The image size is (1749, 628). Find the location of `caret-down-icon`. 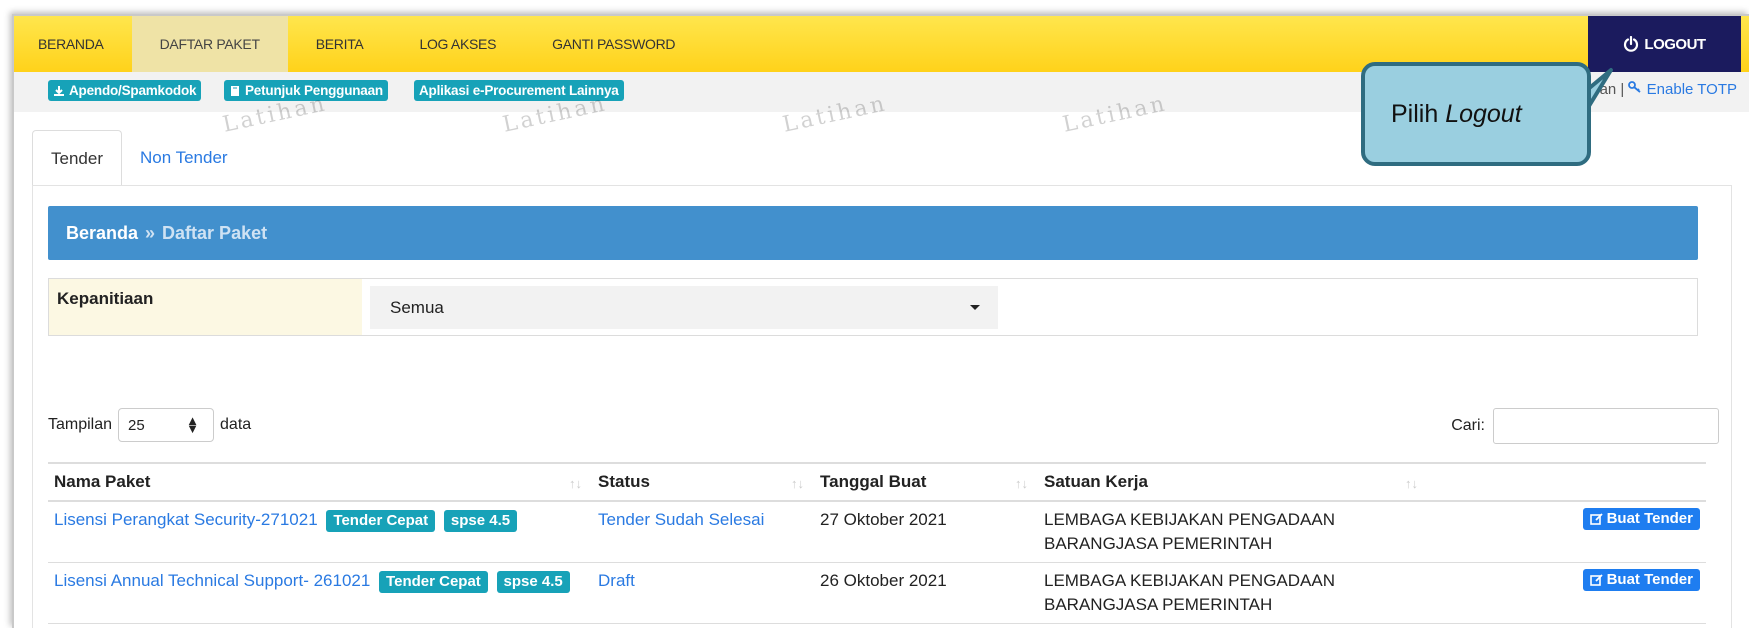

caret-down-icon is located at coordinates (975, 307).